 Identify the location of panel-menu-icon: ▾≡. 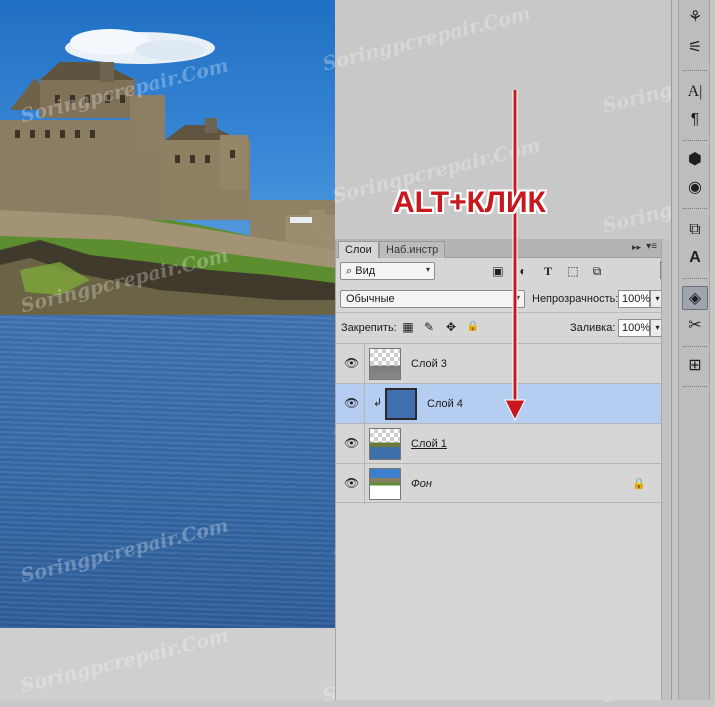
(651, 246).